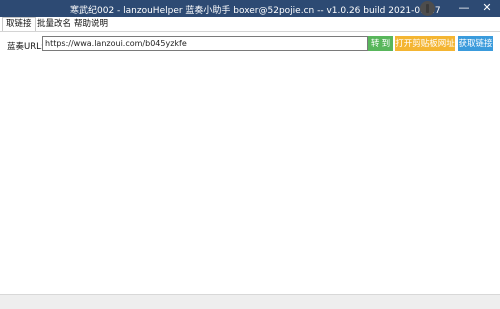 This screenshot has height=309, width=500. What do you see at coordinates (425, 43) in the screenshot?
I see `open-clipboard-url-button: 打开剪贴板网址` at bounding box center [425, 43].